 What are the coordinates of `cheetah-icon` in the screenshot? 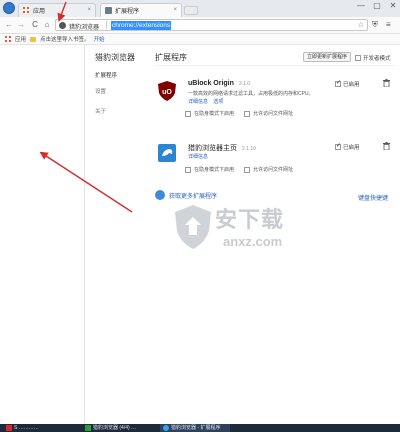 It's located at (167, 153).